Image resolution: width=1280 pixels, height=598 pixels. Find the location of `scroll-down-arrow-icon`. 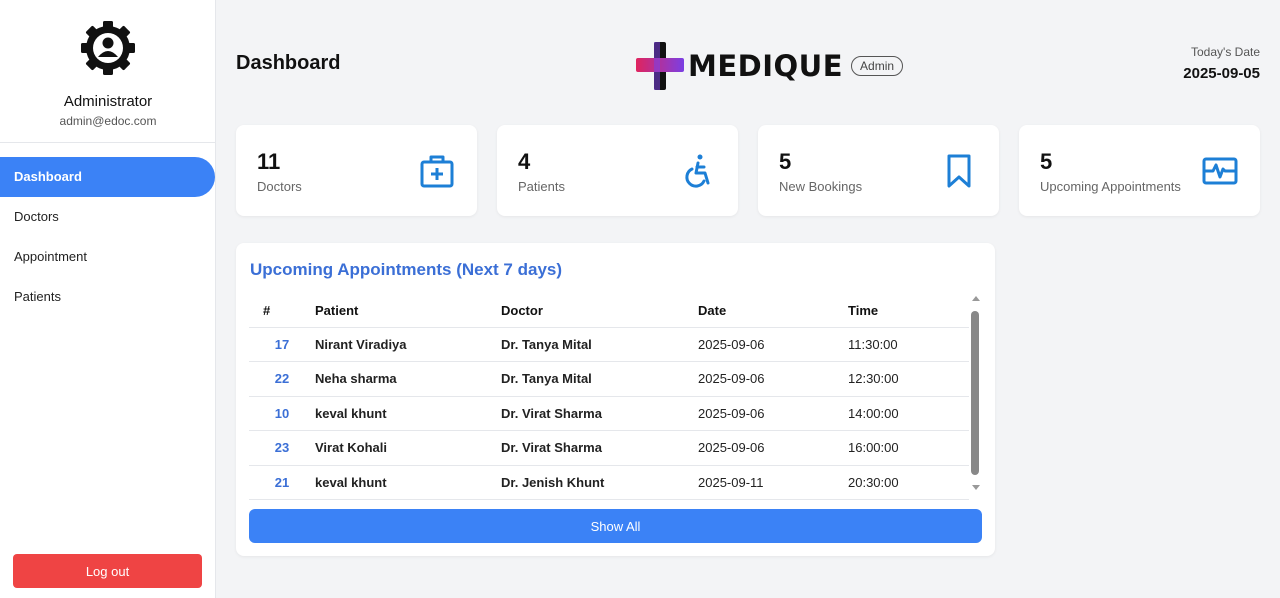

scroll-down-arrow-icon is located at coordinates (976, 487).